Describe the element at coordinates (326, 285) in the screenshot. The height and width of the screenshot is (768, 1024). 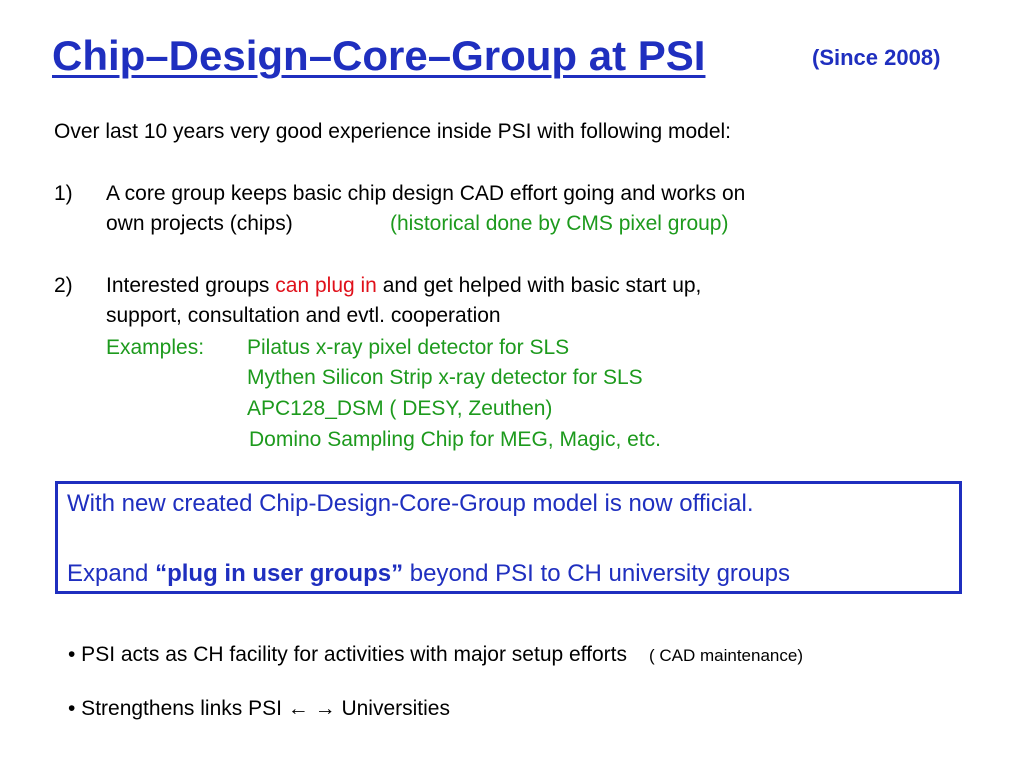
I see `item2-highlight: can plug in` at that location.